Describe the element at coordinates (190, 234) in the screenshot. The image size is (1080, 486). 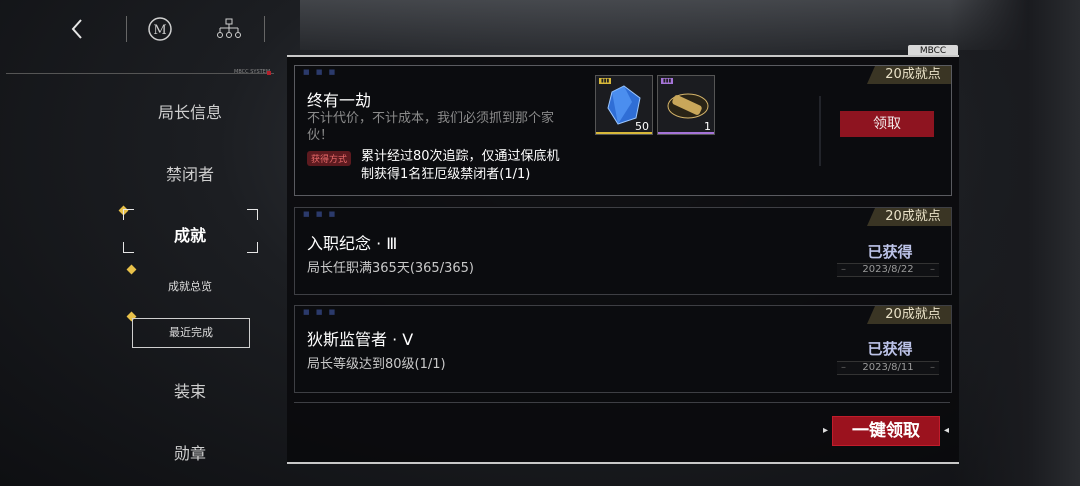
I see `sidebar-item-achievements: 成就` at that location.